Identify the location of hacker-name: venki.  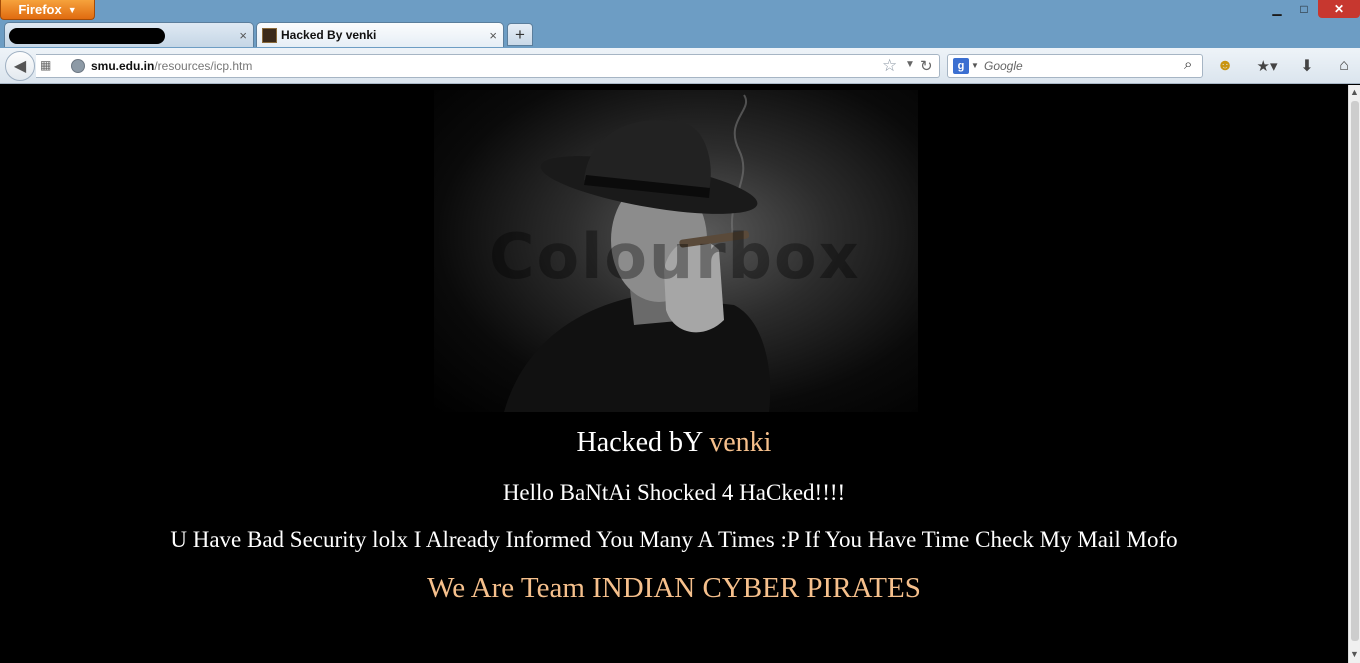
(740, 442).